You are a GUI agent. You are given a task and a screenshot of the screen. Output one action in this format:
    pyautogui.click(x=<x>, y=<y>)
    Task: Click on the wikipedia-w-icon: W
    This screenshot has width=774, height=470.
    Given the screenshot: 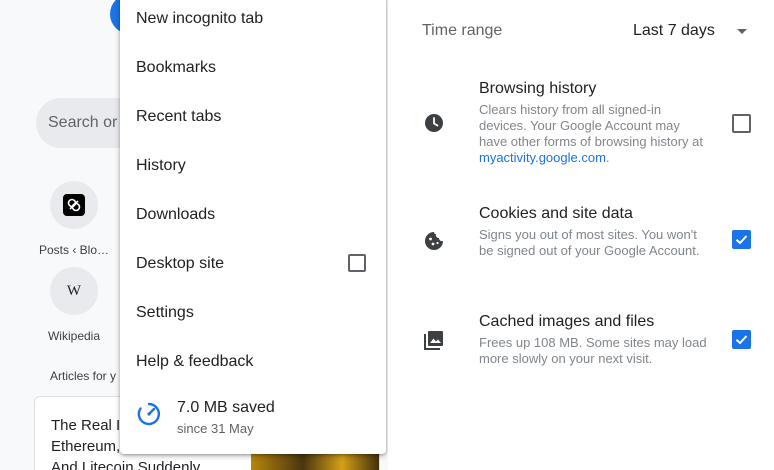 What is the action you would take?
    pyautogui.click(x=74, y=291)
    